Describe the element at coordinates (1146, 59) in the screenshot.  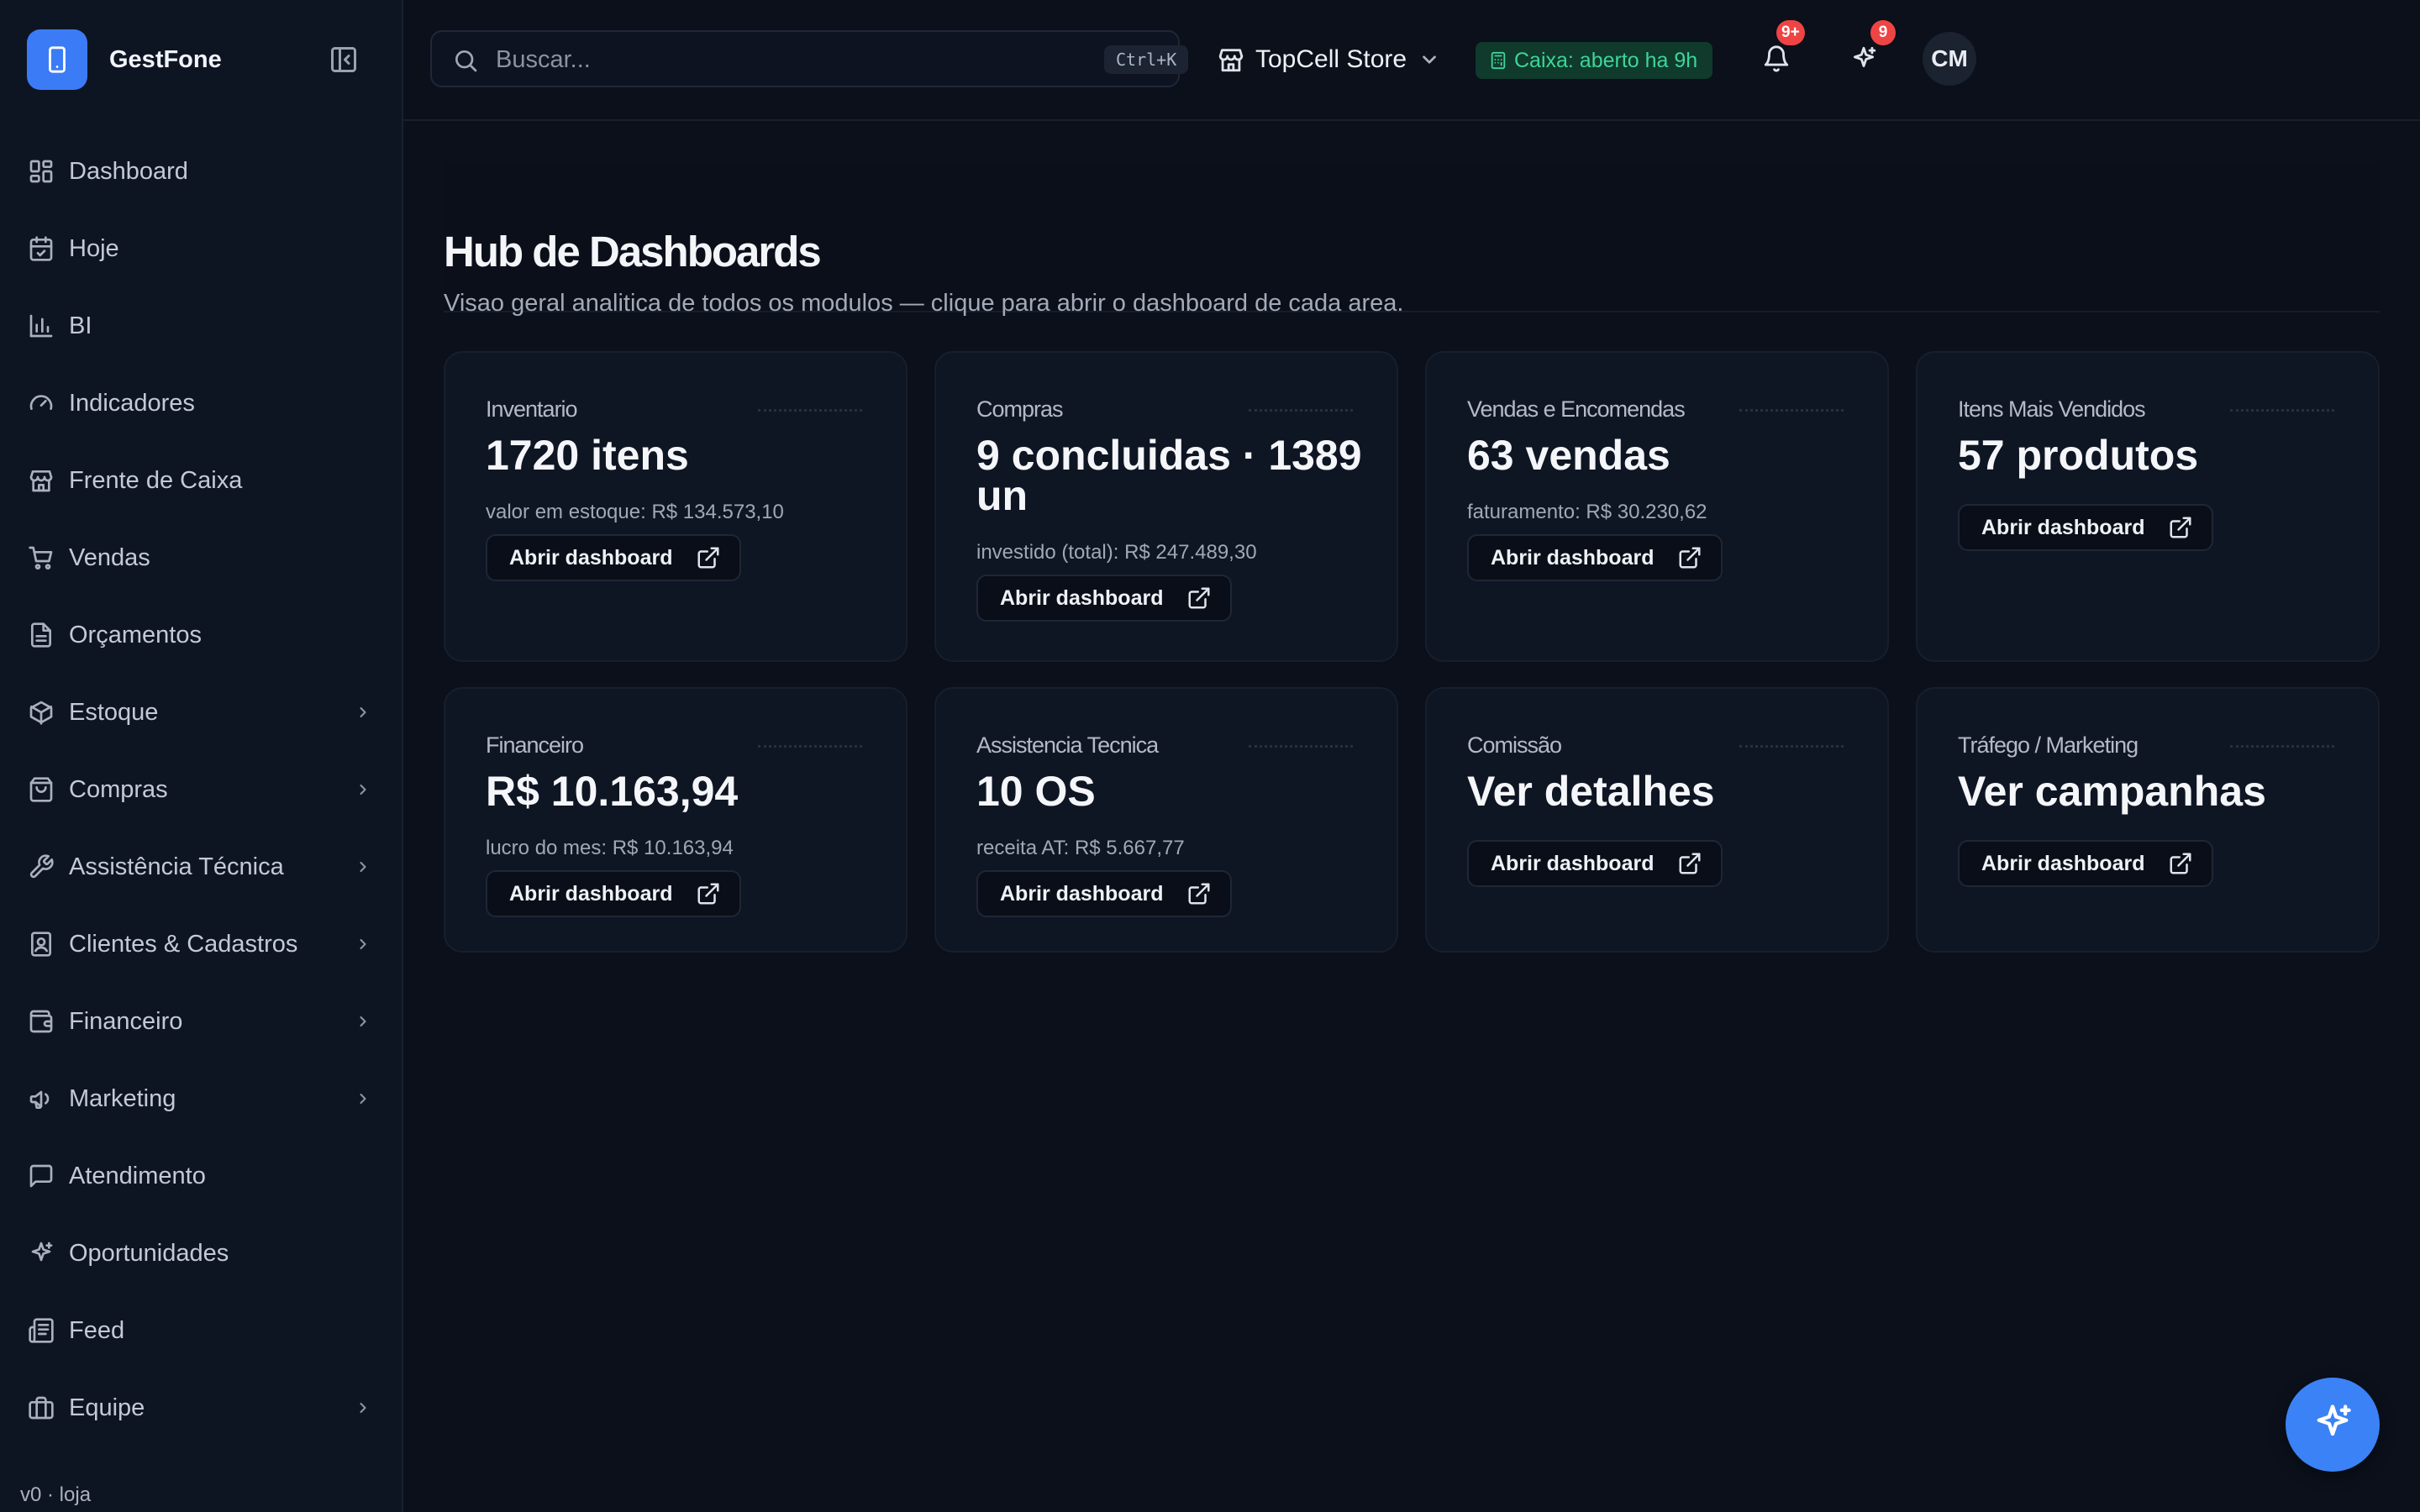
I see `search-shortcut: Ctrl+K` at that location.